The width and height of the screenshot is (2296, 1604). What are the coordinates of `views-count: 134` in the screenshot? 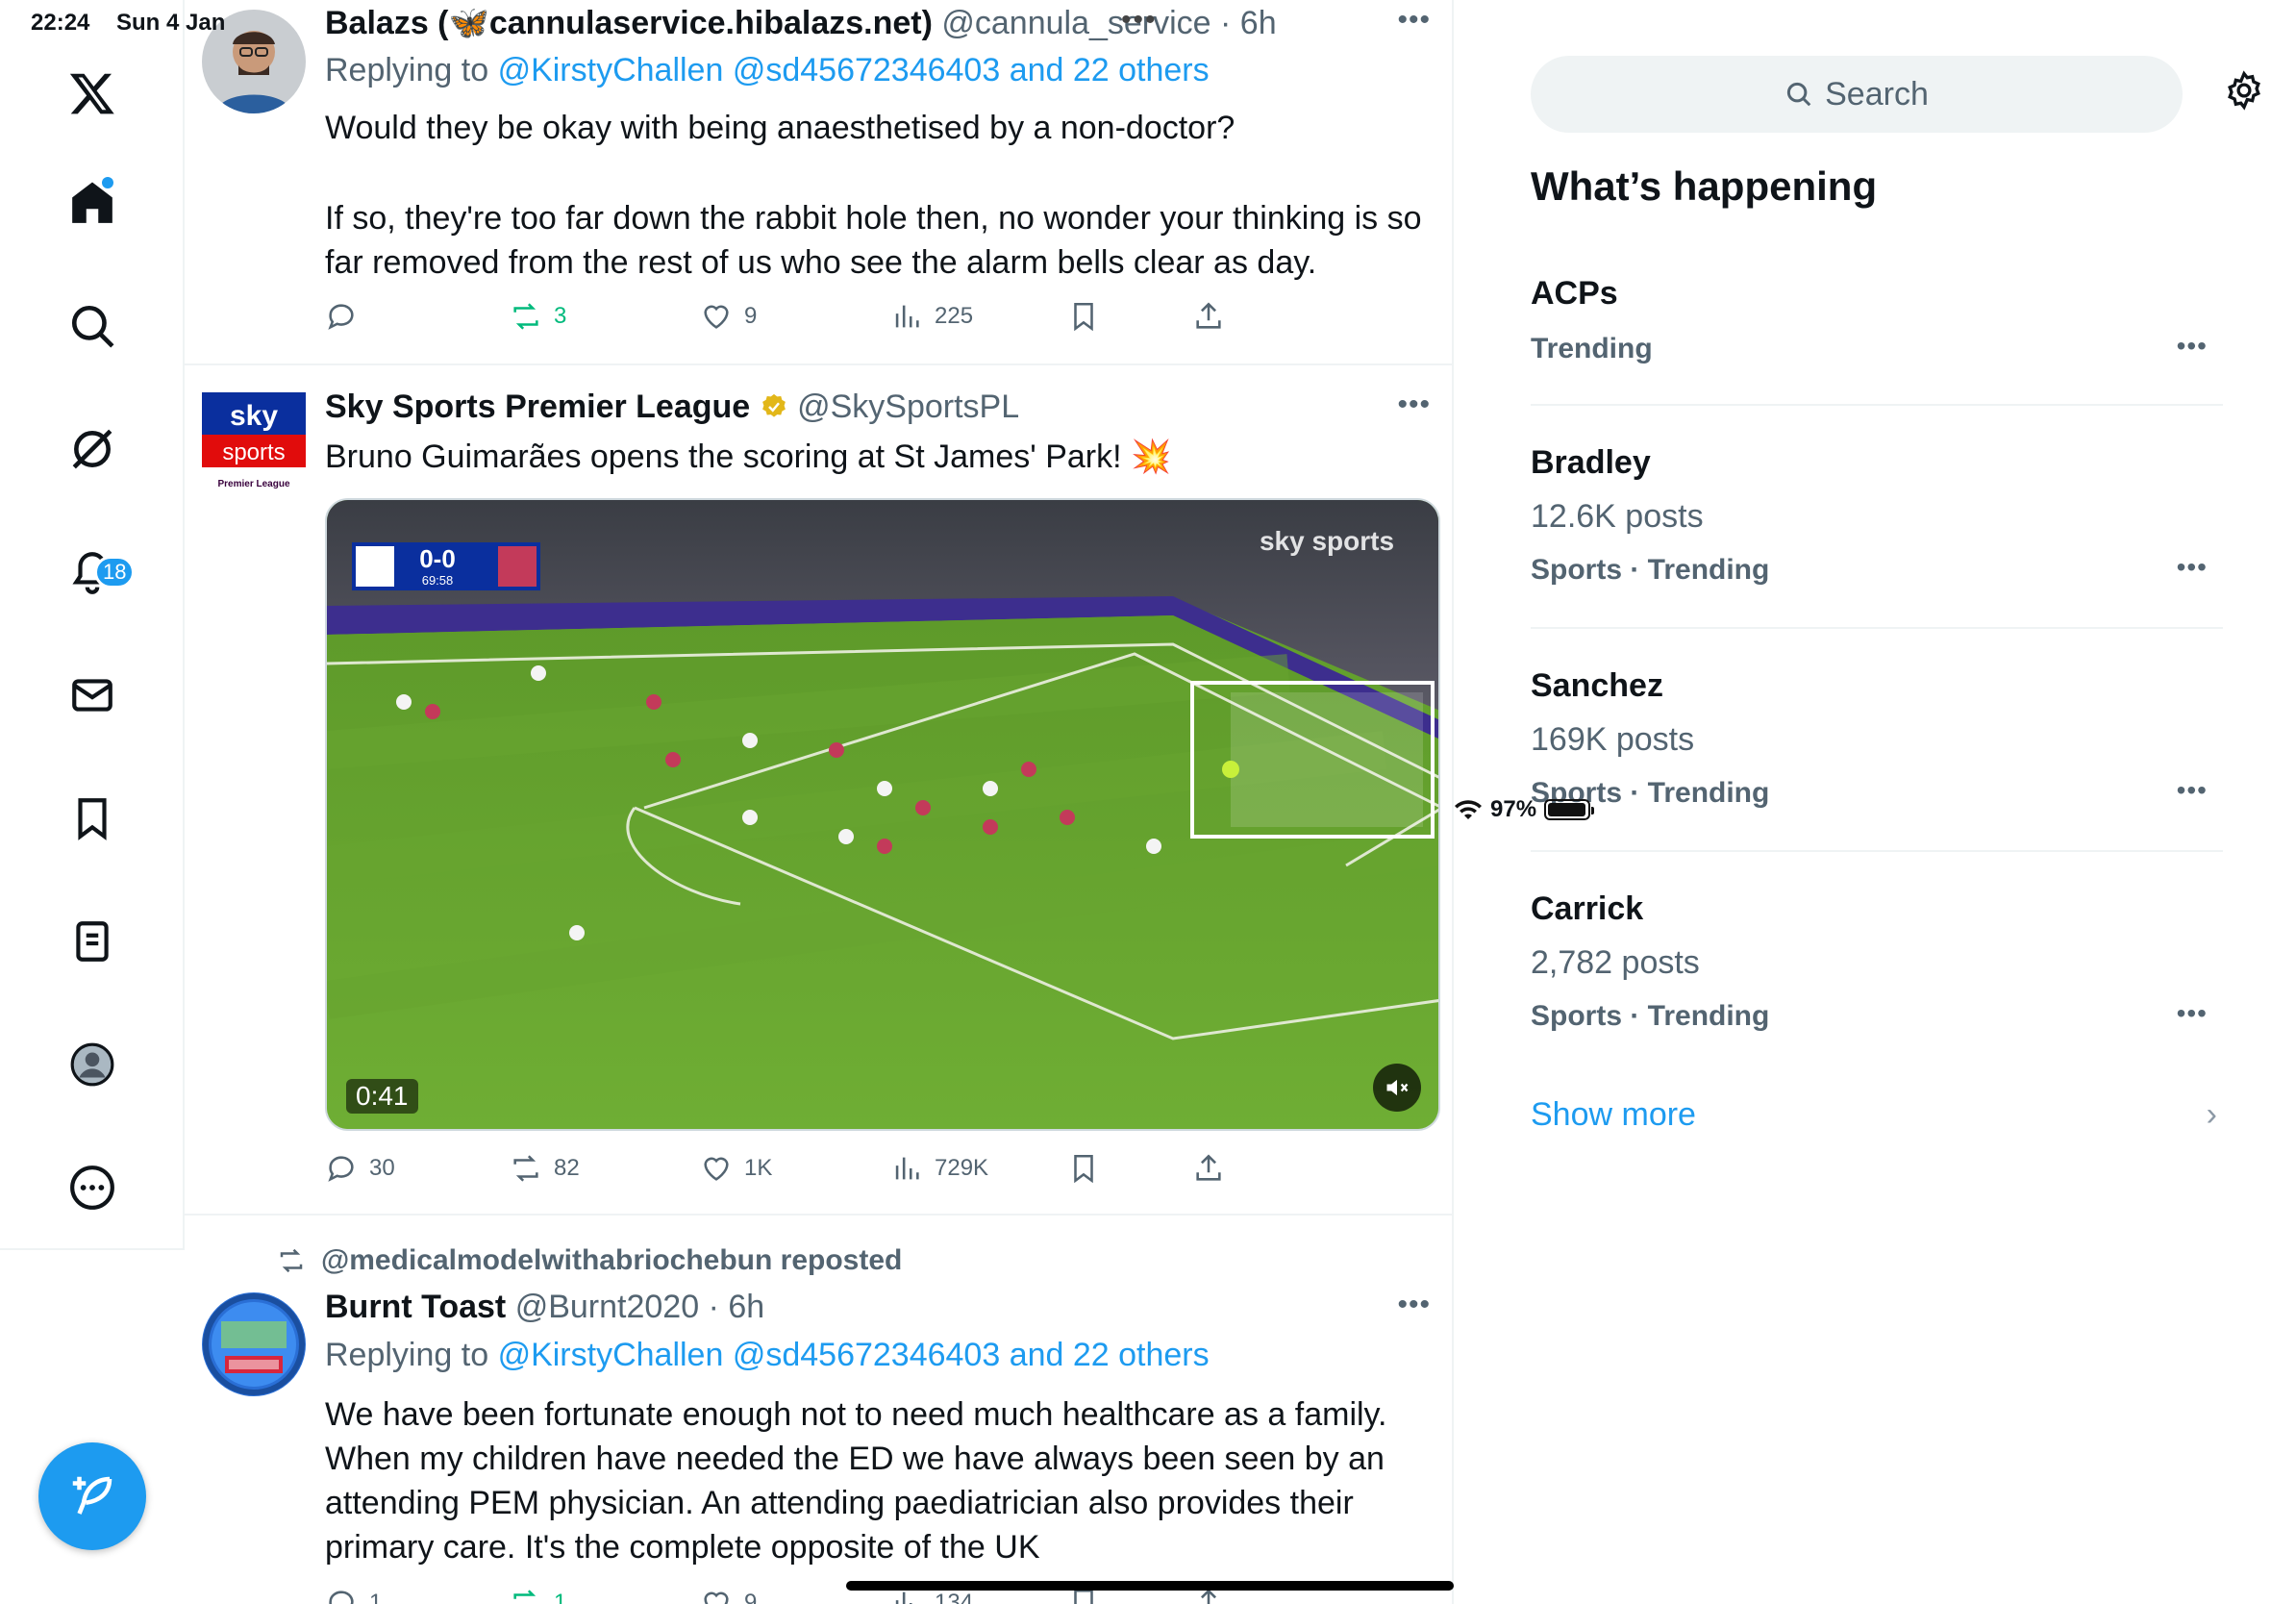 It's located at (954, 1597).